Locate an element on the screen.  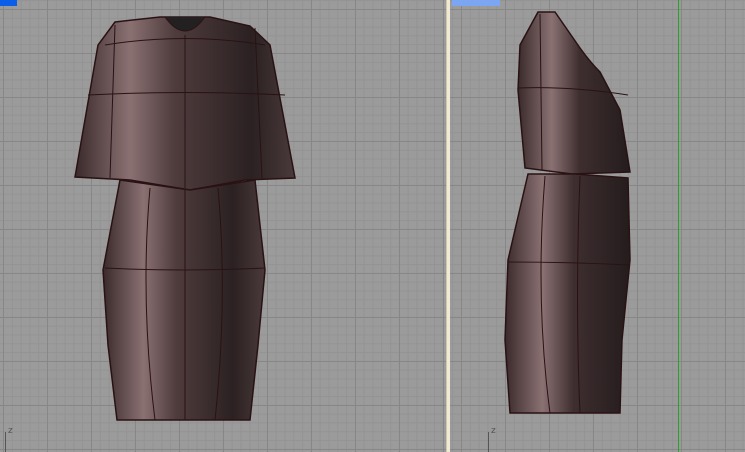
skirt-front is located at coordinates (184, 300).